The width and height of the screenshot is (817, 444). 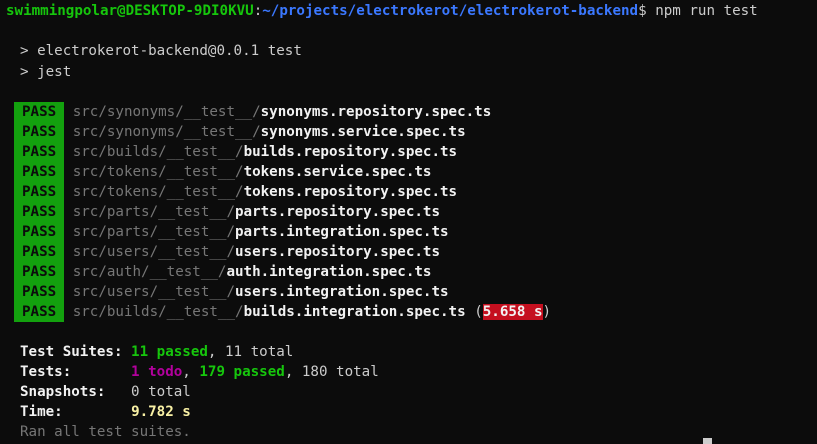 What do you see at coordinates (706, 11) in the screenshot?
I see `prompt-command: npm run test` at bounding box center [706, 11].